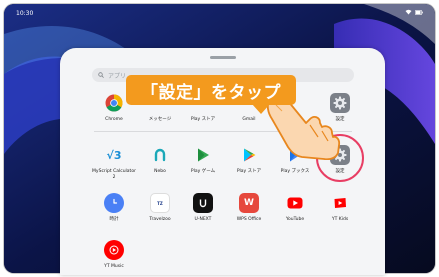  I want to click on app-travelzoo: TZ Travelzoo, so click(160, 208).